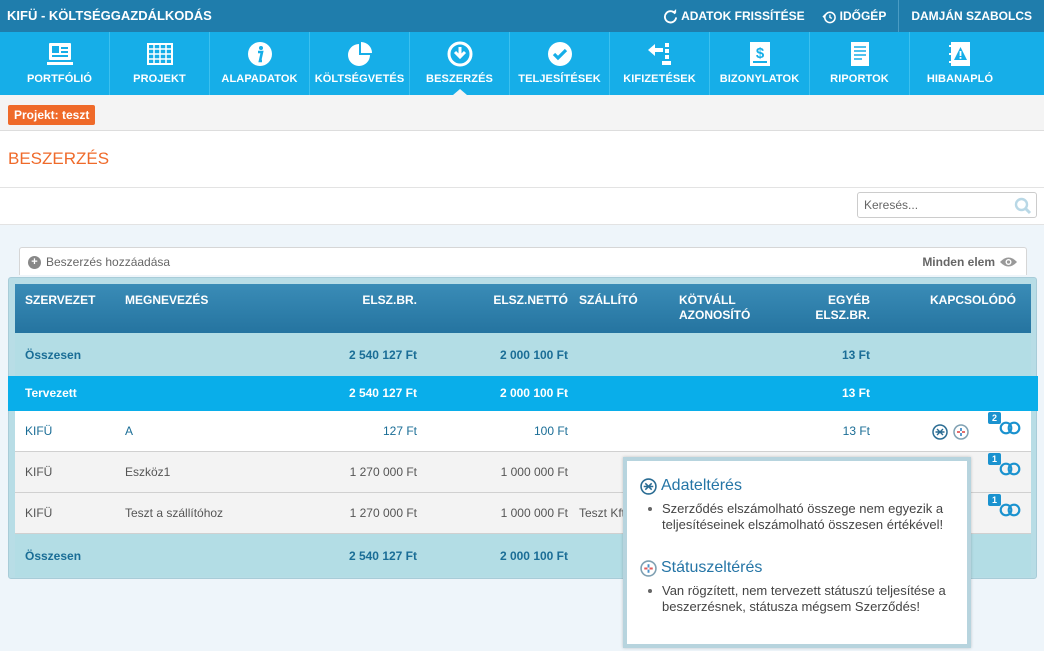 The height and width of the screenshot is (651, 1044). Describe the element at coordinates (147, 472) in the screenshot. I see `cell-name: Eszköz1` at that location.